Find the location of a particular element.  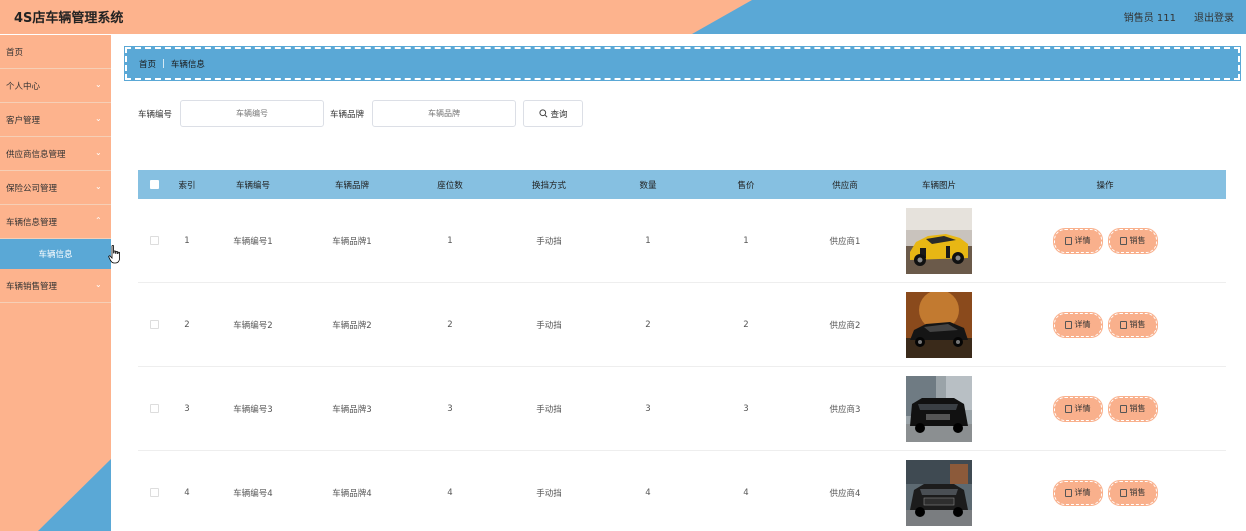

breadcrumb: 首页 | 车辆信息 is located at coordinates (682, 63).